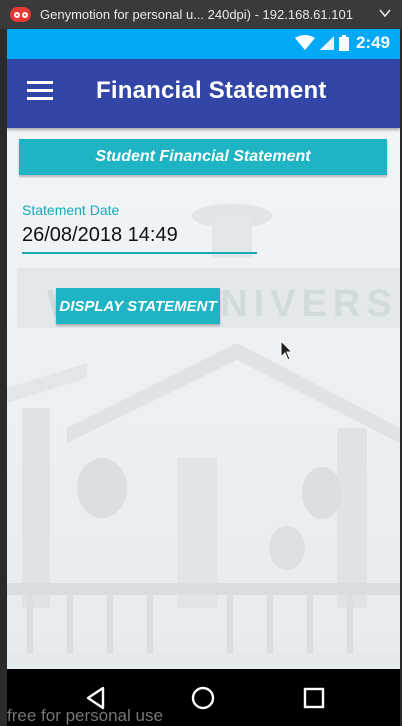 This screenshot has height=726, width=402. Describe the element at coordinates (139, 239) in the screenshot. I see `statement-date-field: 26/08/2018 14:49` at that location.